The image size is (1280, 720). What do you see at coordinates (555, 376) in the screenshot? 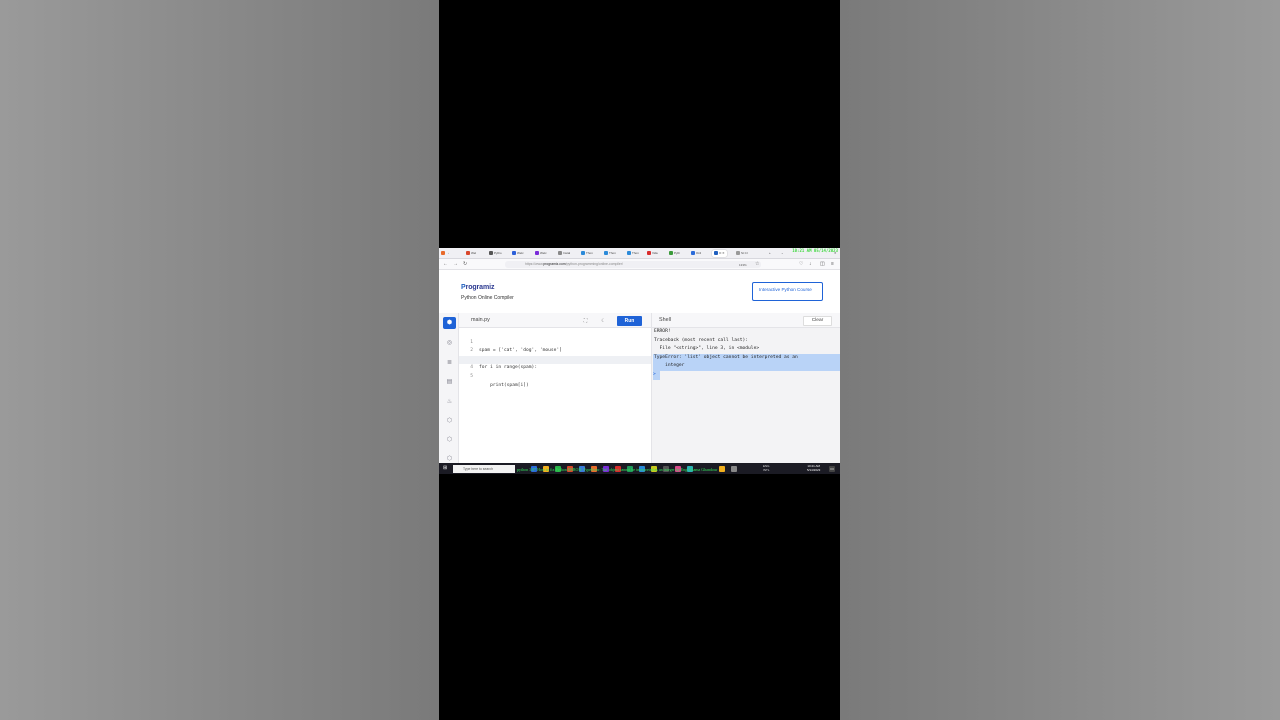
I see `code-line: 5 print(spam[i])` at bounding box center [555, 376].